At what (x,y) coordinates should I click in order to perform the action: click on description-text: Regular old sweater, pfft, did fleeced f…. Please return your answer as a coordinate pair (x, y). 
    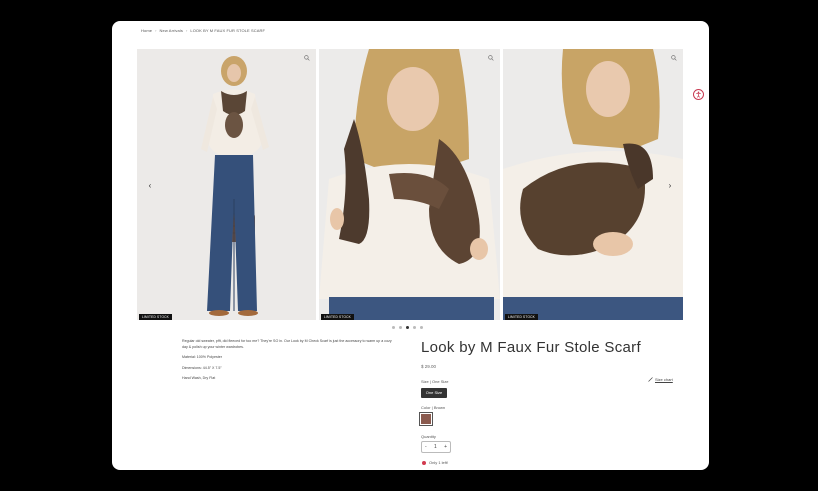
    Looking at the image, I should click on (287, 344).